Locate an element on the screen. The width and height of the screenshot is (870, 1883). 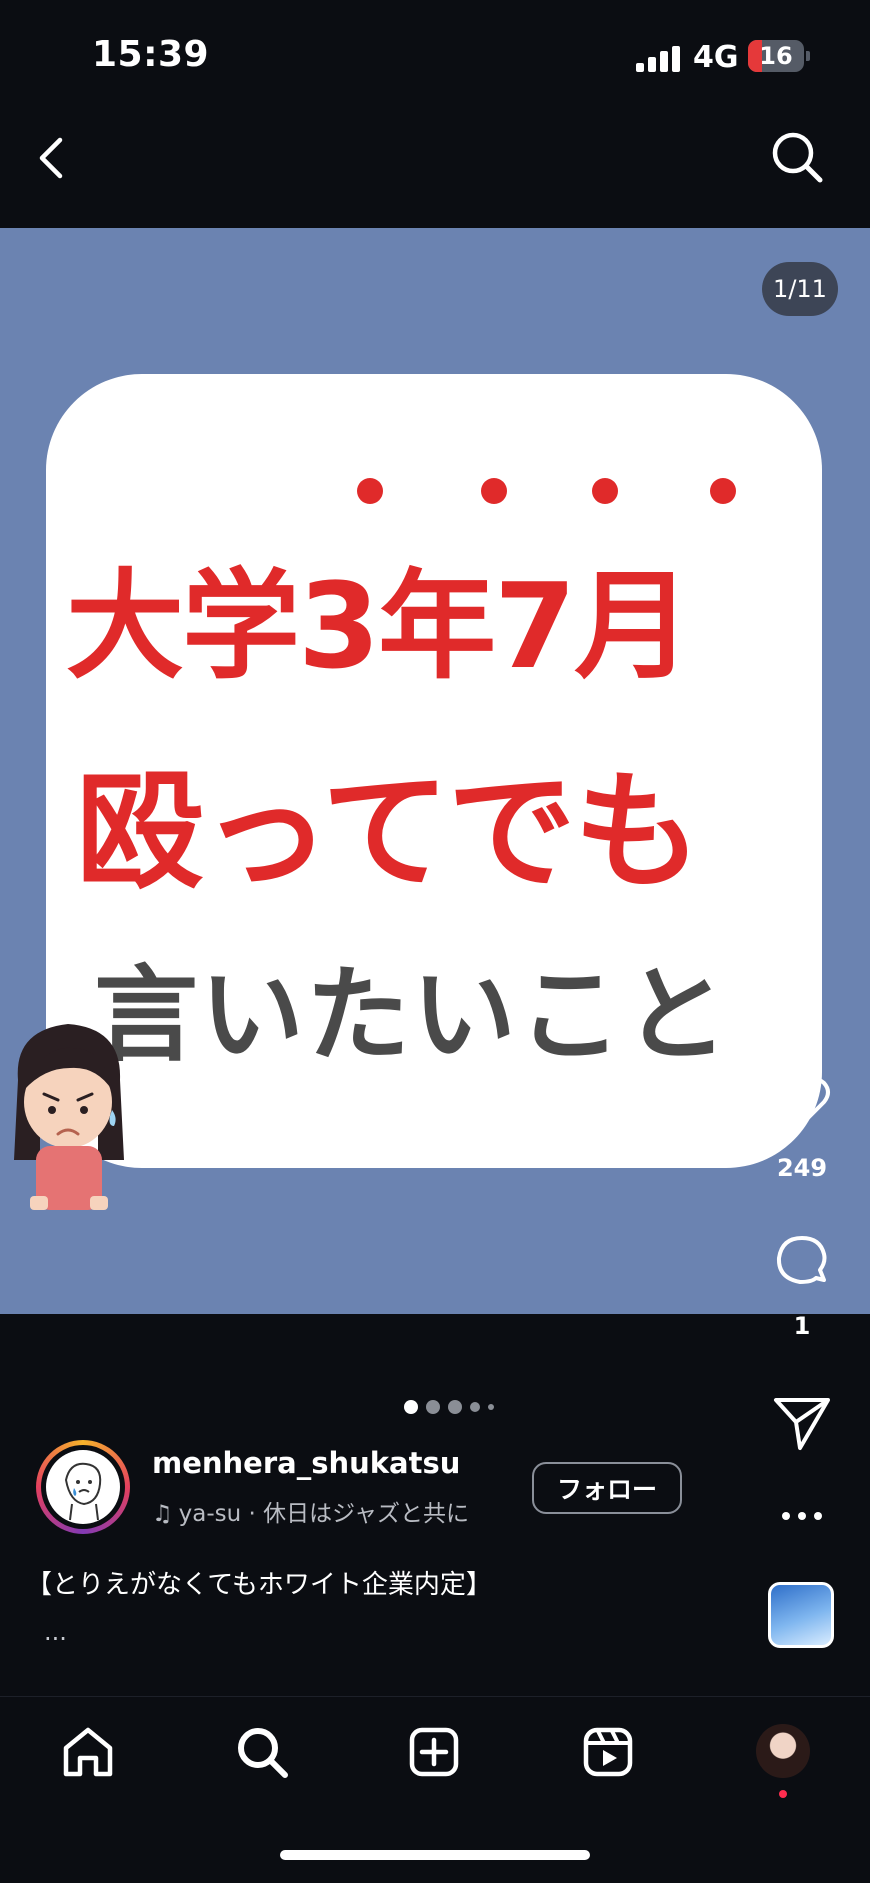
face-sketch-icon is located at coordinates (83, 1491).